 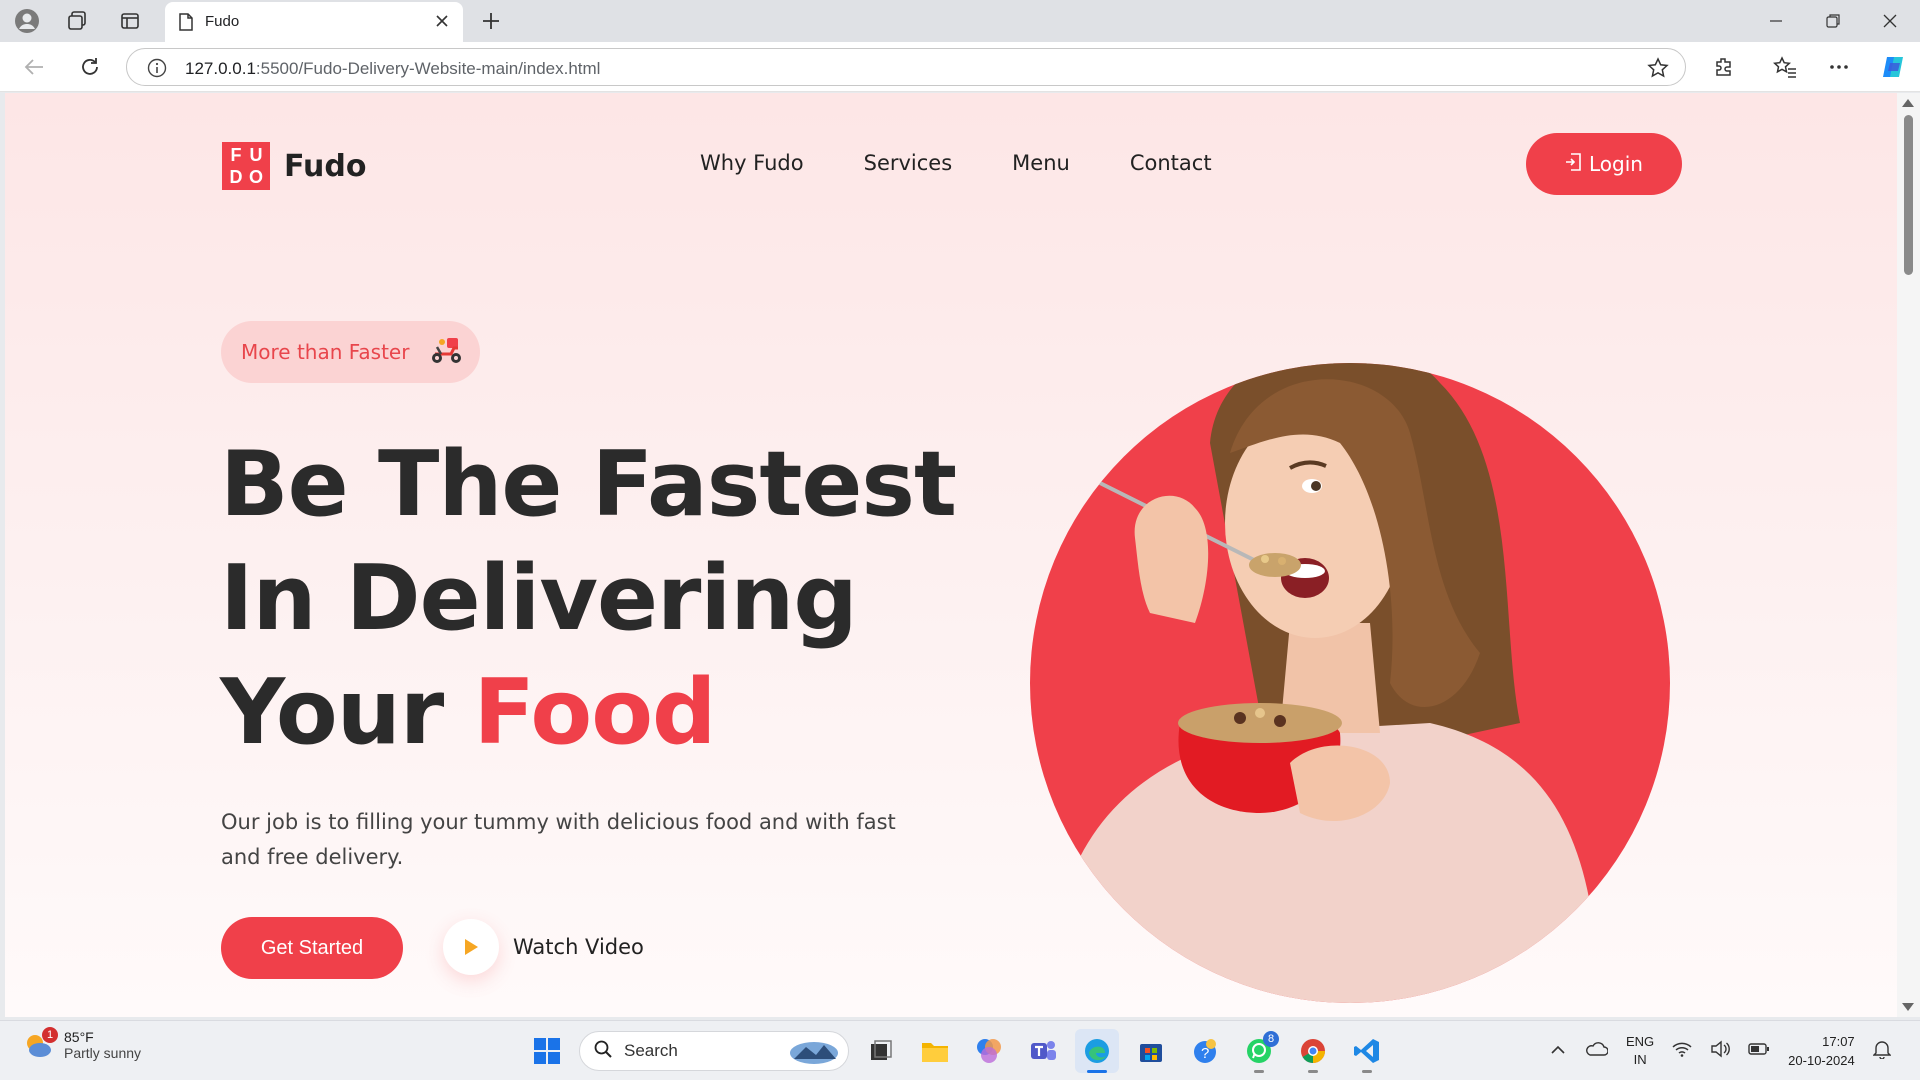 I want to click on play-icon, so click(x=471, y=947).